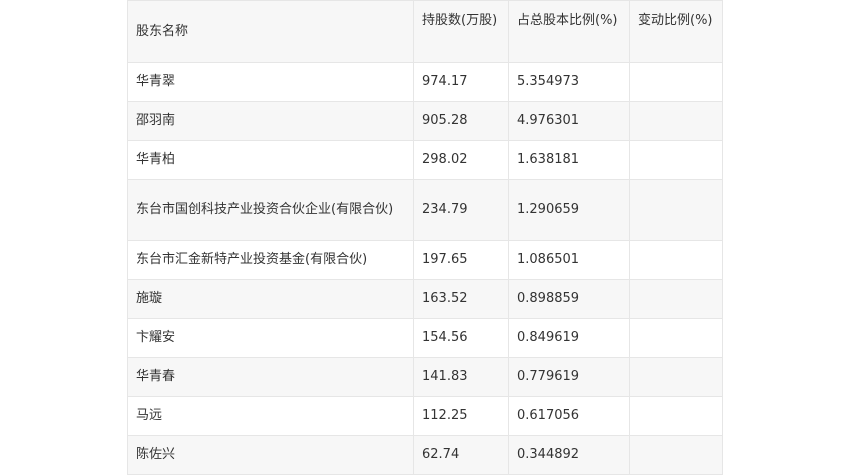  I want to click on table-row: 马远 112.25 0.617056, so click(425, 416).